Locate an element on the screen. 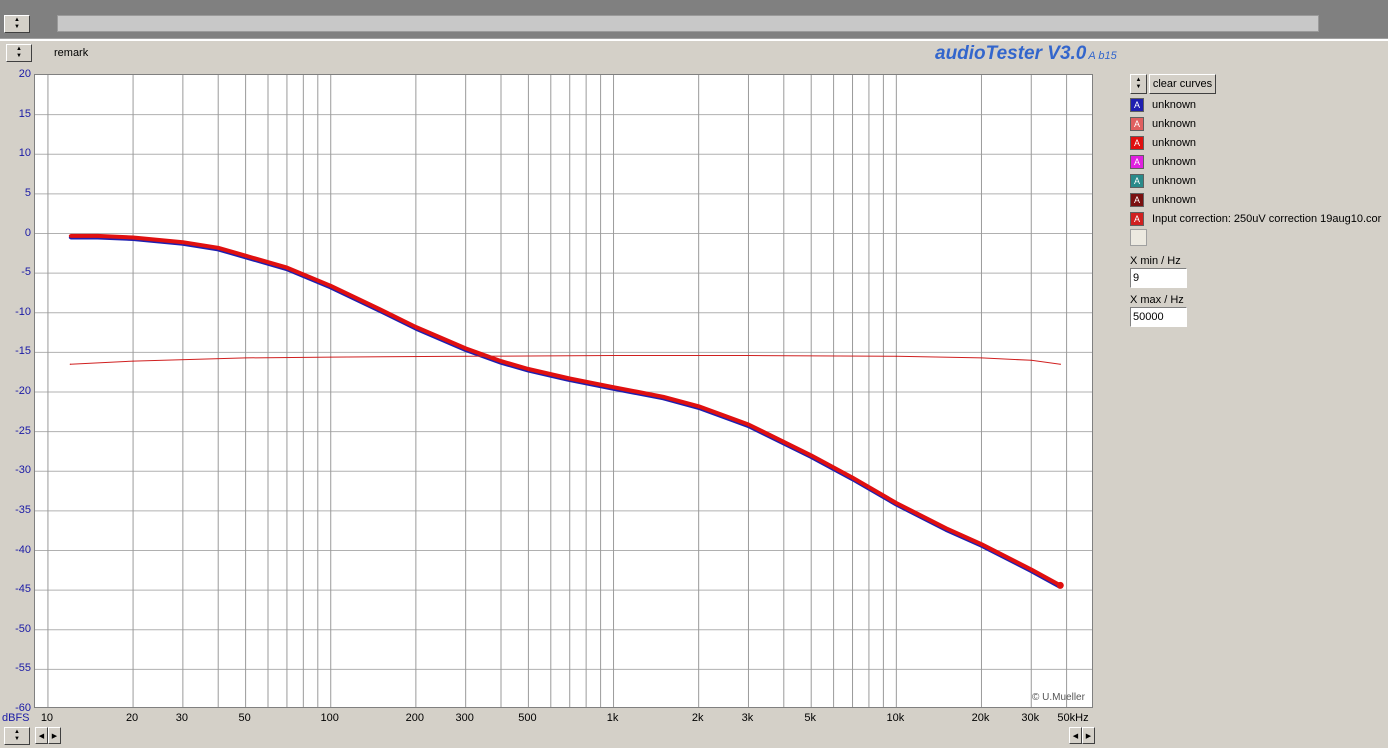  bottom-spin-button: ▲ ▼ is located at coordinates (17, 736).